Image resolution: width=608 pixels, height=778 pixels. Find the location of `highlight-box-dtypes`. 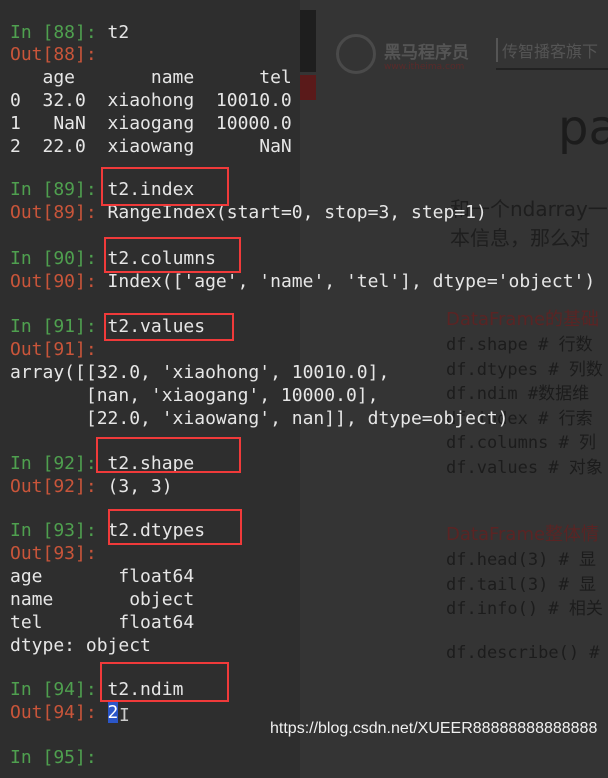

highlight-box-dtypes is located at coordinates (175, 527).